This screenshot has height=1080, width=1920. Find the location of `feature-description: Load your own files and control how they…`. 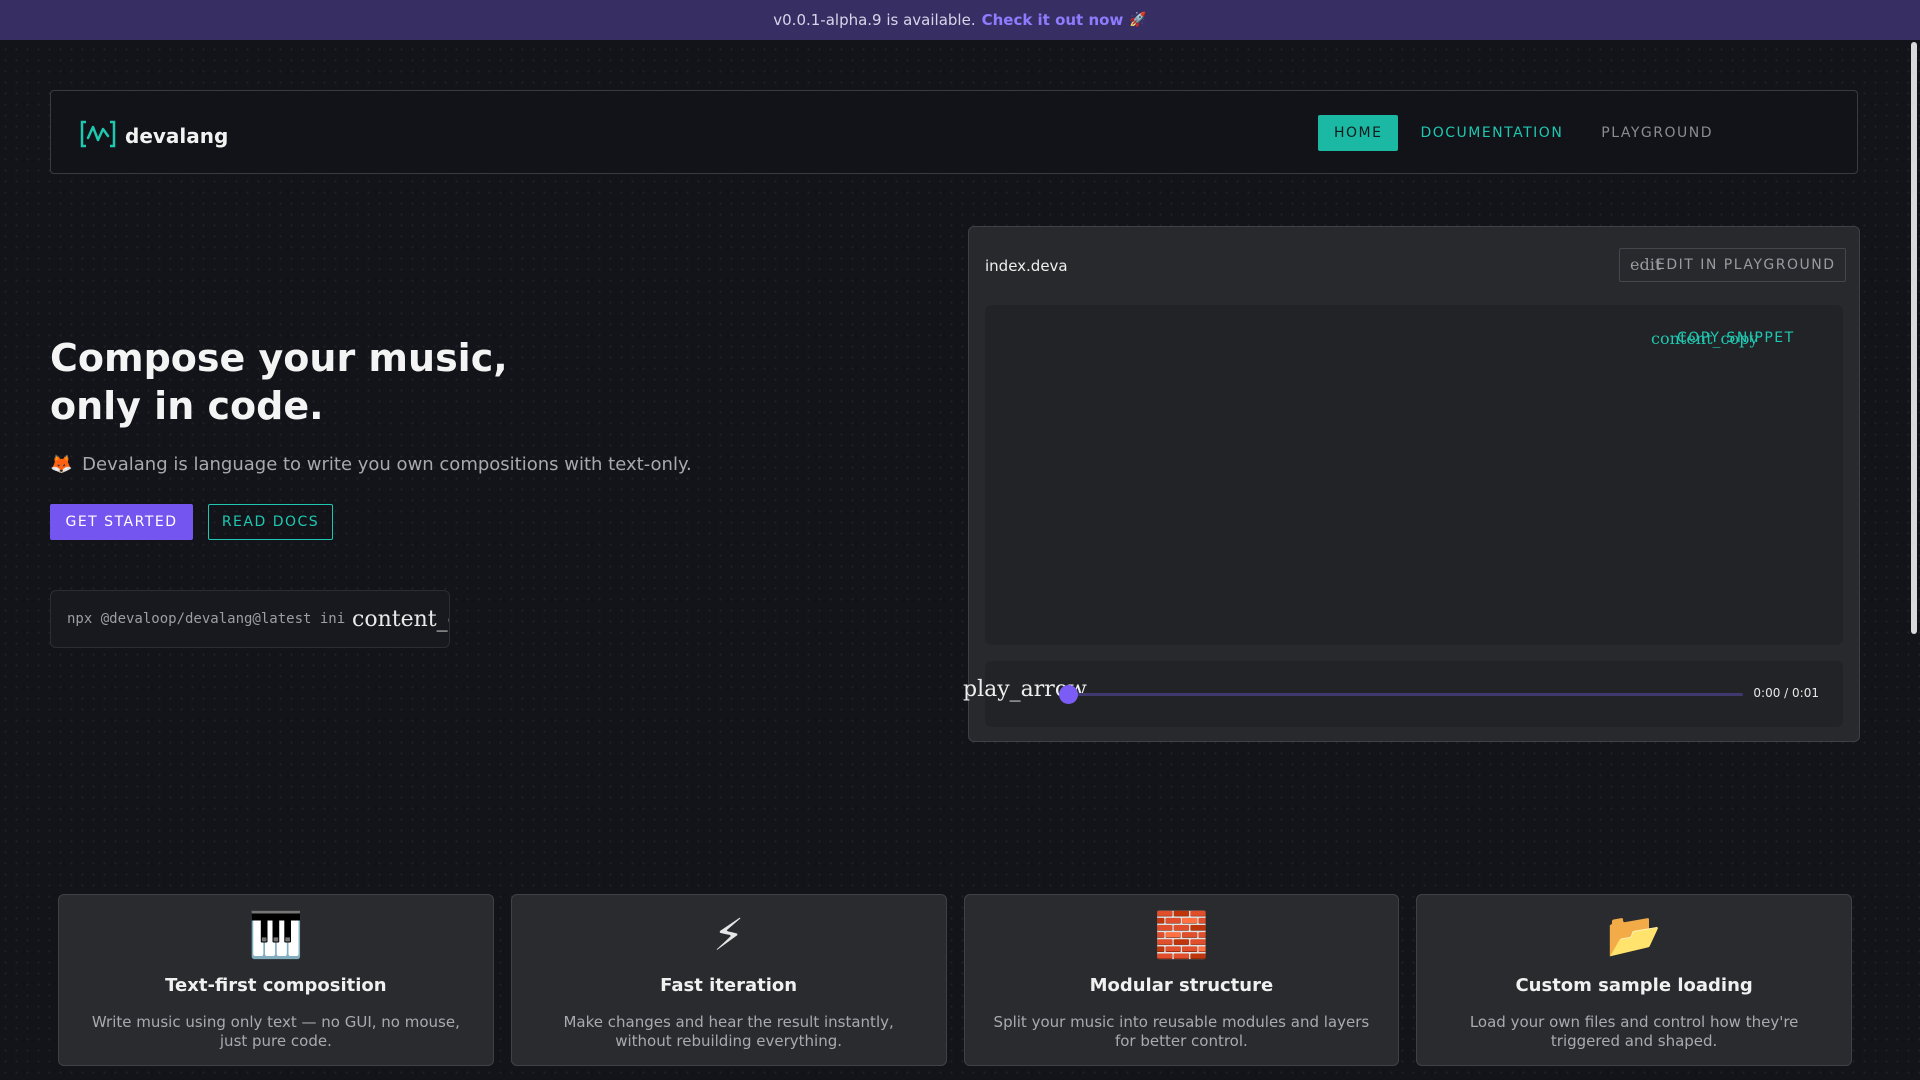

feature-description: Load your own files and control how they… is located at coordinates (1634, 1031).